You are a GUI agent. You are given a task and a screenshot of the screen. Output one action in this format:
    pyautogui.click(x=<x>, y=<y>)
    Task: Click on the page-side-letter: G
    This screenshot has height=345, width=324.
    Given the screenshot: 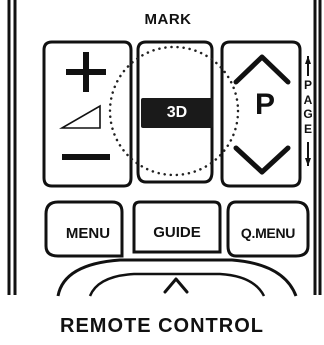 What is the action you would take?
    pyautogui.click(x=308, y=114)
    